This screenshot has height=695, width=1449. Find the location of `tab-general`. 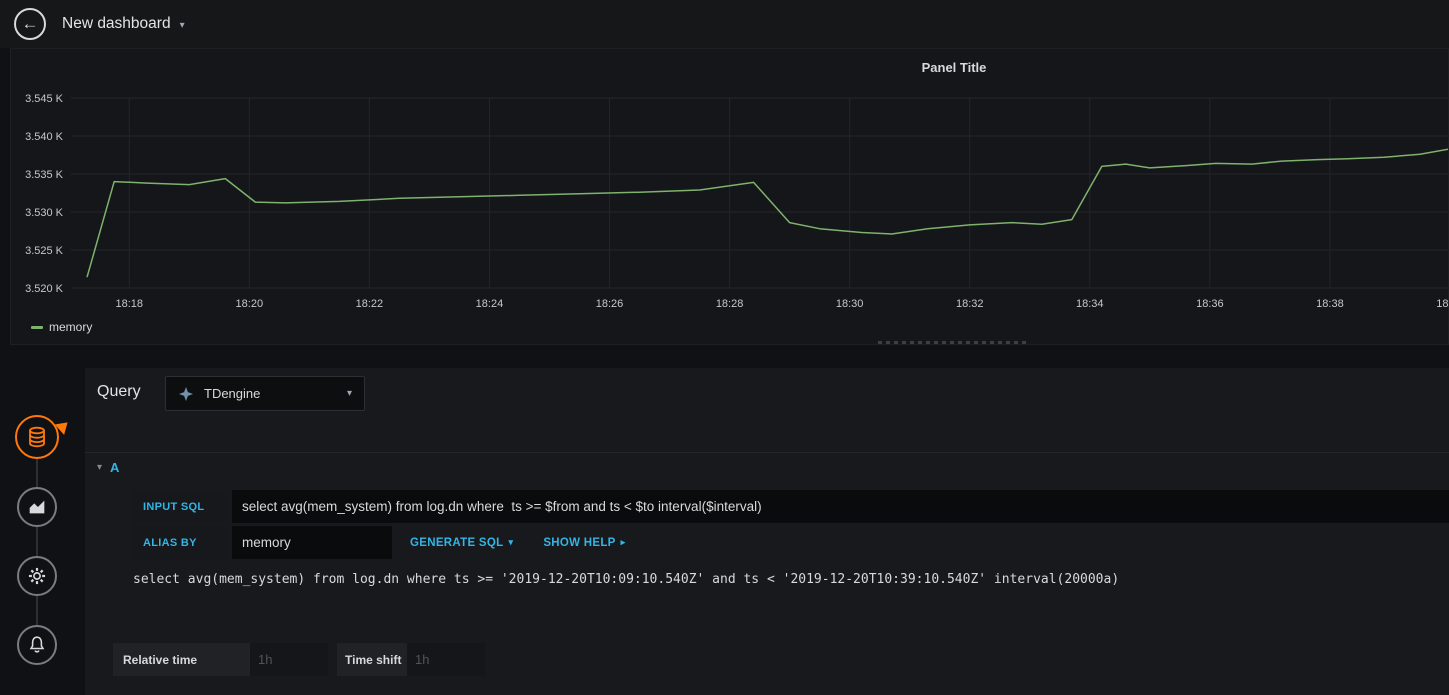

tab-general is located at coordinates (37, 576).